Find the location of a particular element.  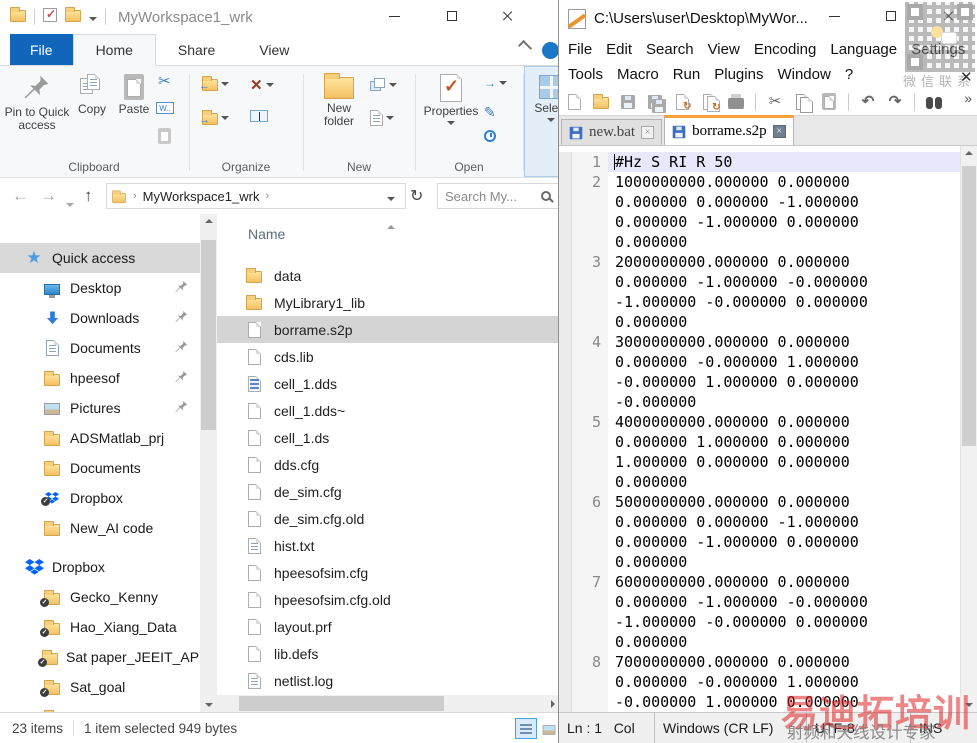

editor-row: 0.000000 0.000000 -1.000000 is located at coordinates (759, 522).